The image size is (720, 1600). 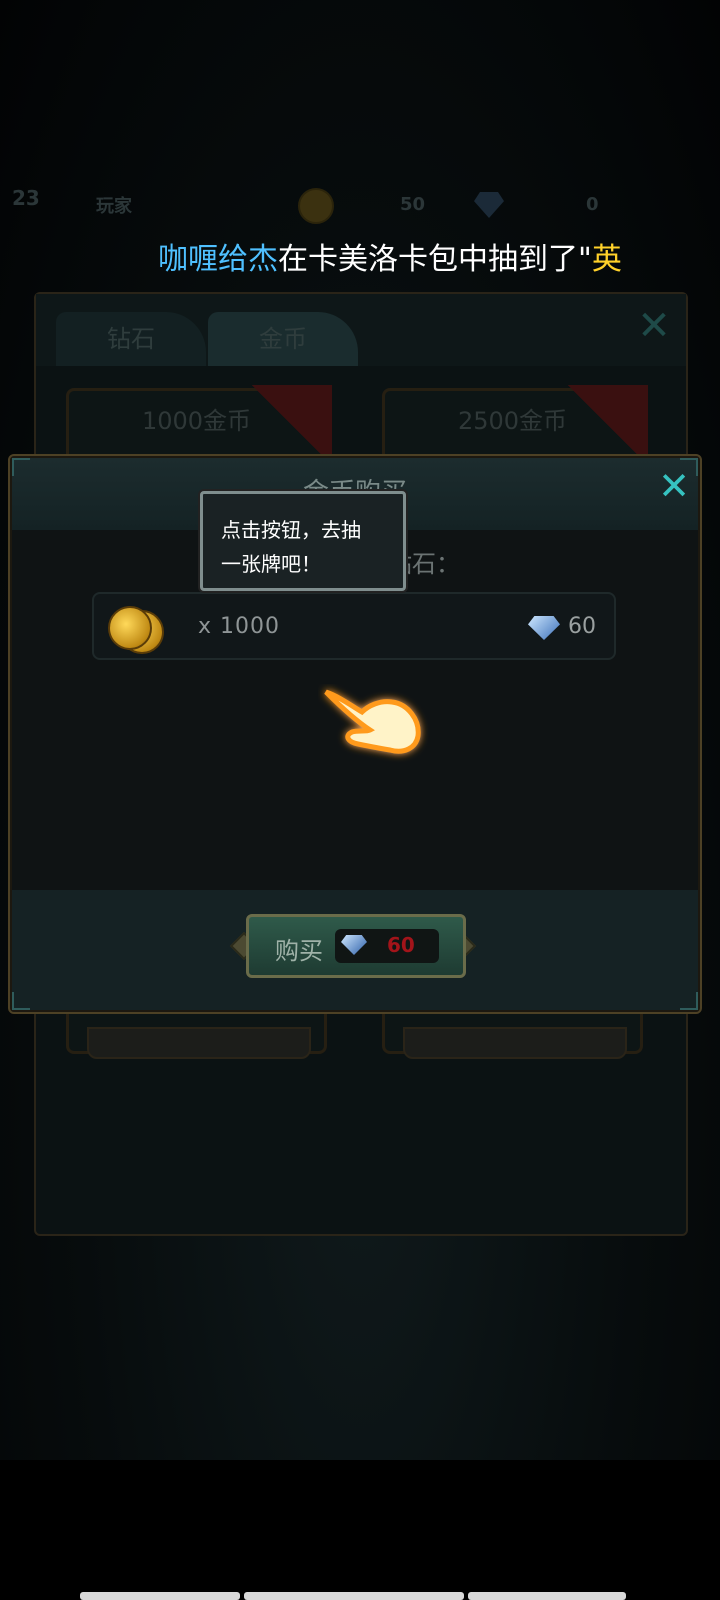 I want to click on top-status-bar: 23 玩家 50 0, so click(x=360, y=205).